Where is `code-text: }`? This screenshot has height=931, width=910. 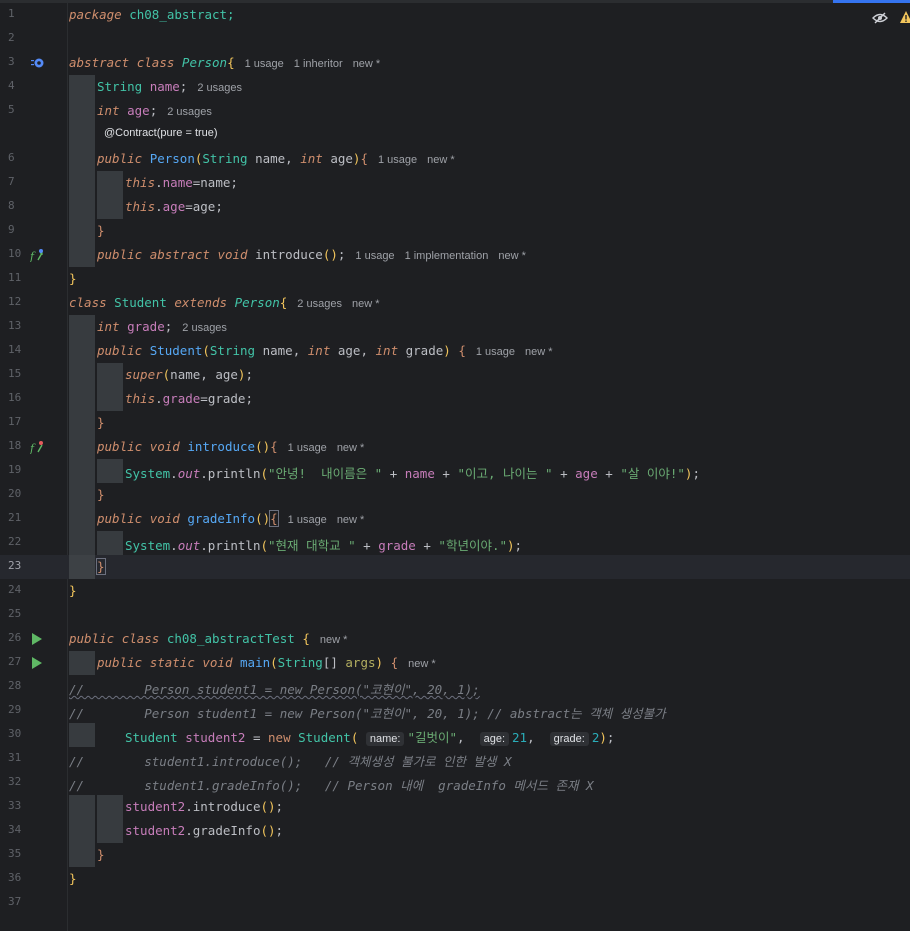
code-text: } is located at coordinates (73, 590).